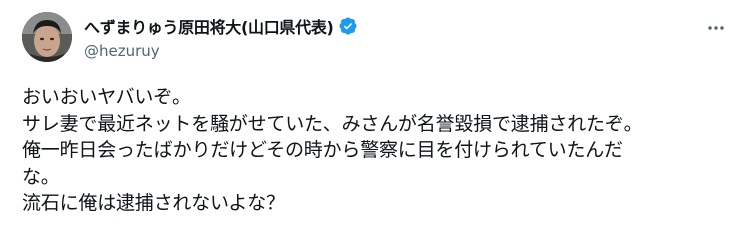 The image size is (736, 250). I want to click on tweet-line: な。, so click(41, 176).